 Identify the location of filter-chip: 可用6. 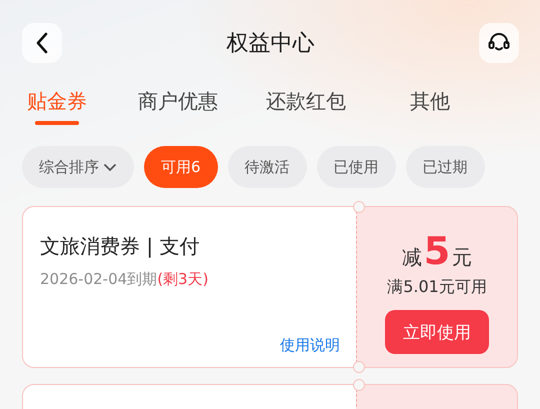
(181, 167).